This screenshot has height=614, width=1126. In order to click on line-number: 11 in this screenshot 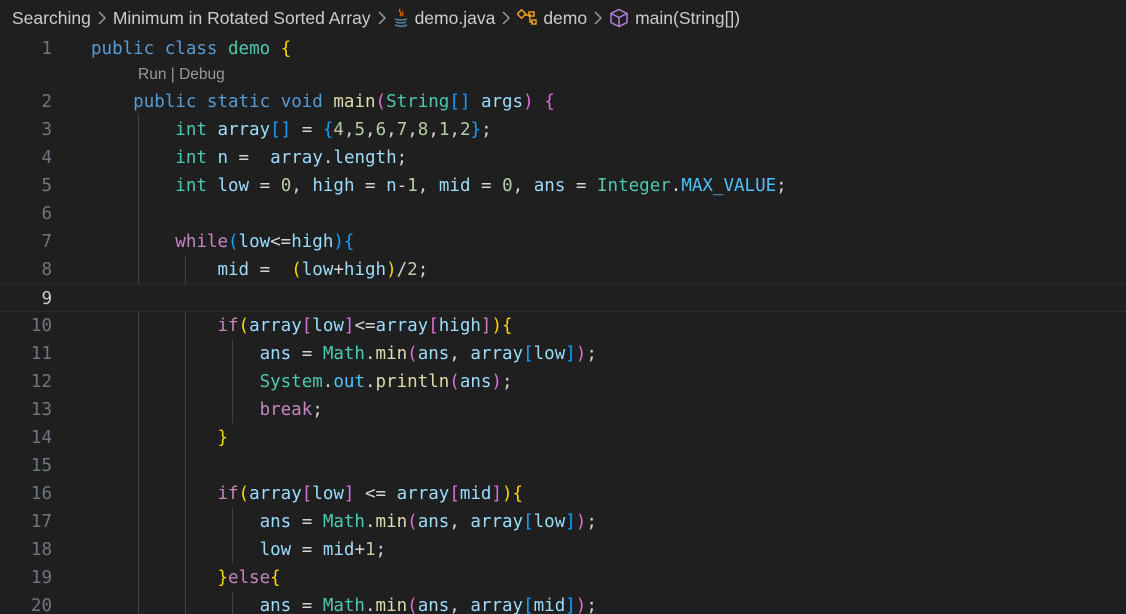, I will do `click(41, 354)`.